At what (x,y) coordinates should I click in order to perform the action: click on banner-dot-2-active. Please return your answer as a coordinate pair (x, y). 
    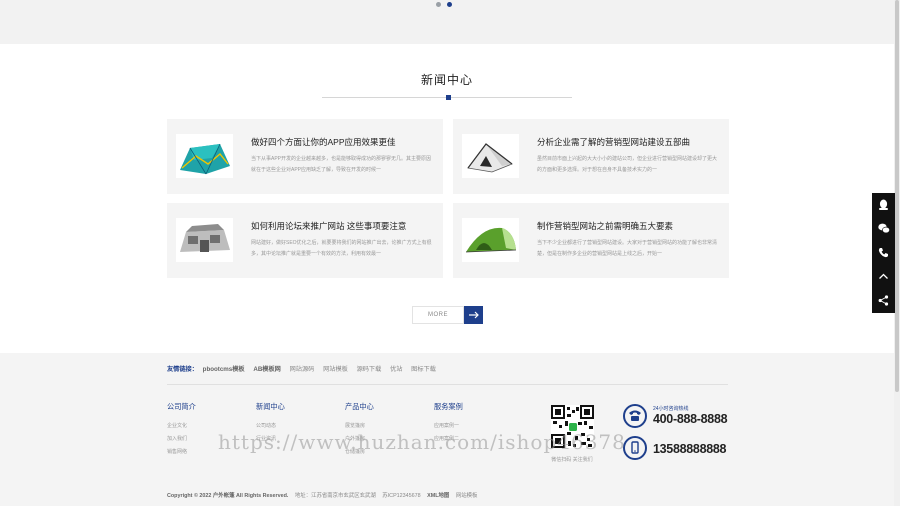
    Looking at the image, I should click on (449, 4).